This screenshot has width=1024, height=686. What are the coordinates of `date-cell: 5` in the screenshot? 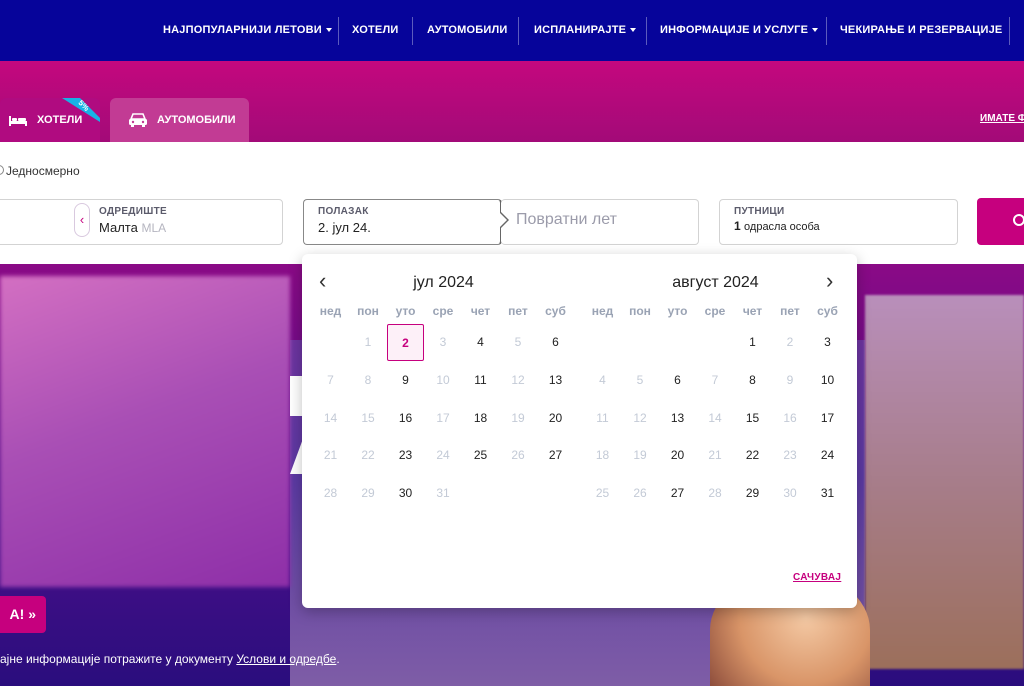 It's located at (518, 342).